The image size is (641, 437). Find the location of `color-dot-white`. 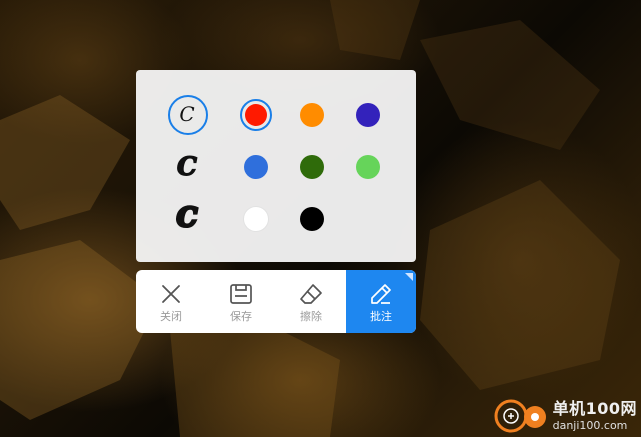

color-dot-white is located at coordinates (256, 219).